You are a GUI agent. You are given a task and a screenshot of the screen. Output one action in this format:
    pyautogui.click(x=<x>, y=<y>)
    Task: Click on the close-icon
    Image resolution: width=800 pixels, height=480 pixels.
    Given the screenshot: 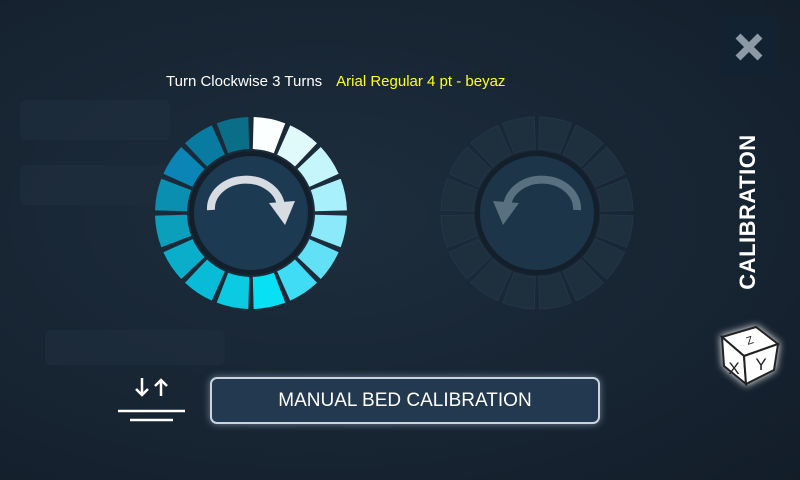 What is the action you would take?
    pyautogui.click(x=748, y=46)
    